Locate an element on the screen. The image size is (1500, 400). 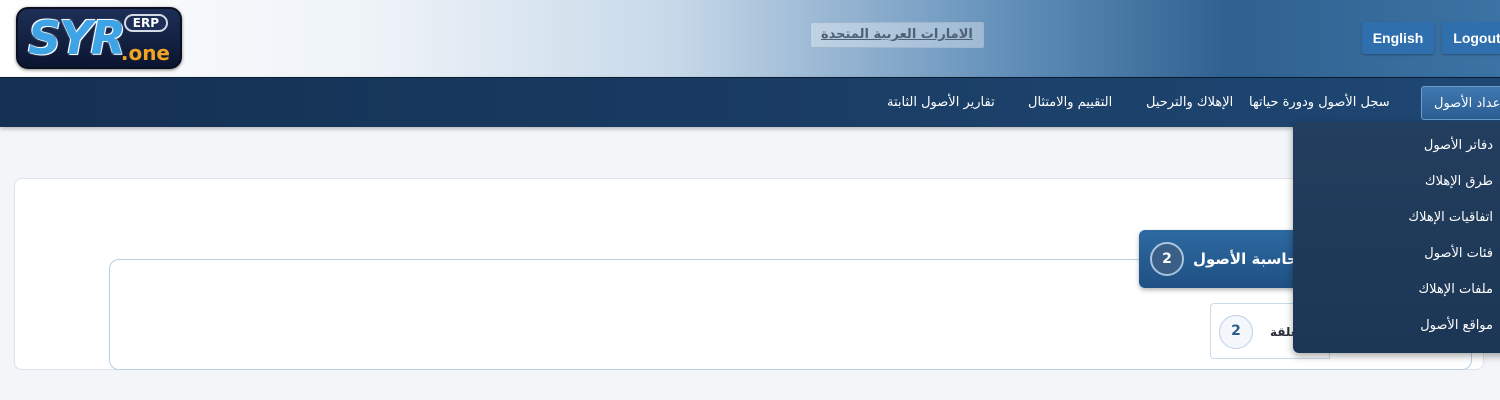
nav-tab-asset-register: سجل الأصول ودورة حياتها is located at coordinates (1319, 103).